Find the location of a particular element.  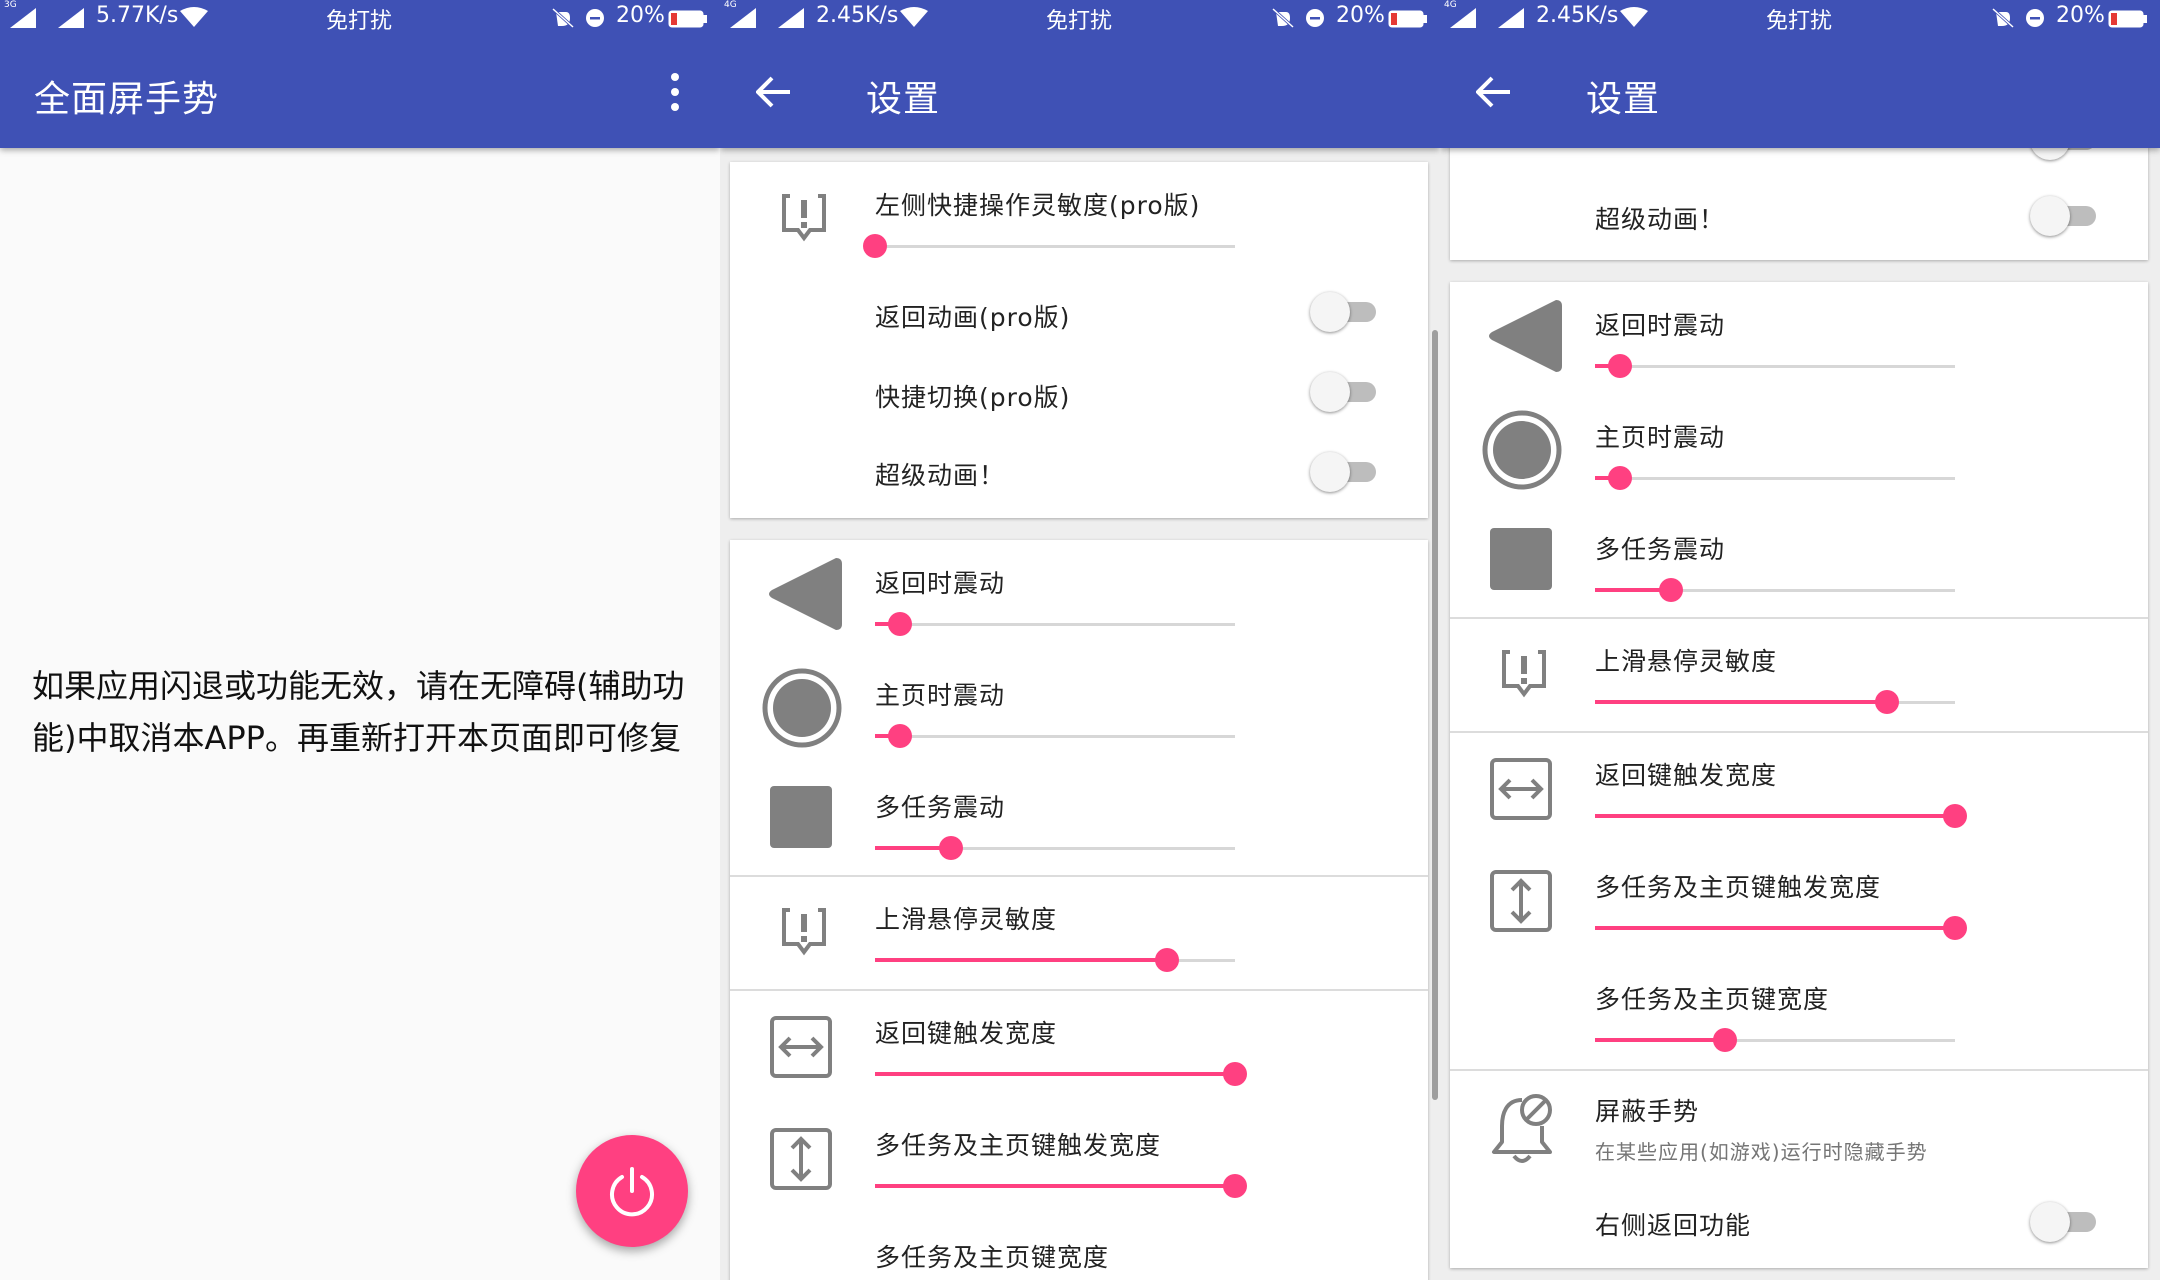

notifications-off-icon is located at coordinates (1522, 1128).